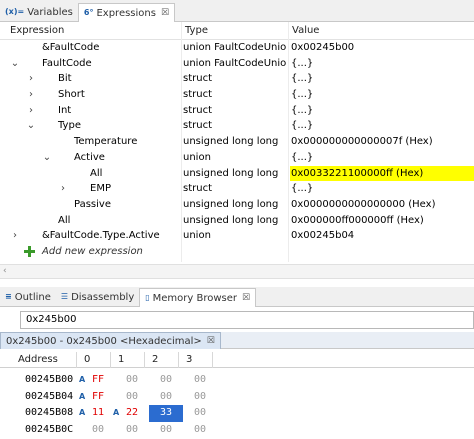 The image size is (474, 439). What do you see at coordinates (110, 340) in the screenshot?
I see `tab-memory-monitor: 0x245b00 - 0x245b00 <Hexadecimal> ☒` at bounding box center [110, 340].